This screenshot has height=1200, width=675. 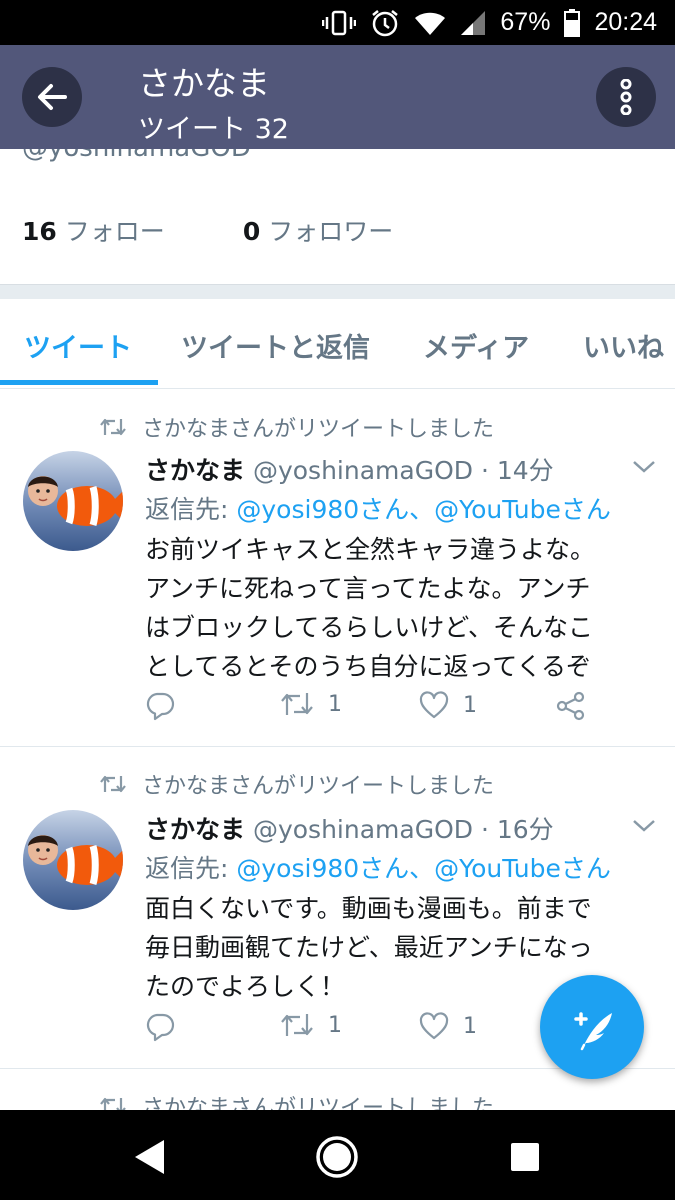 I want to click on followers-link: 0 フォロワー, so click(x=318, y=230).